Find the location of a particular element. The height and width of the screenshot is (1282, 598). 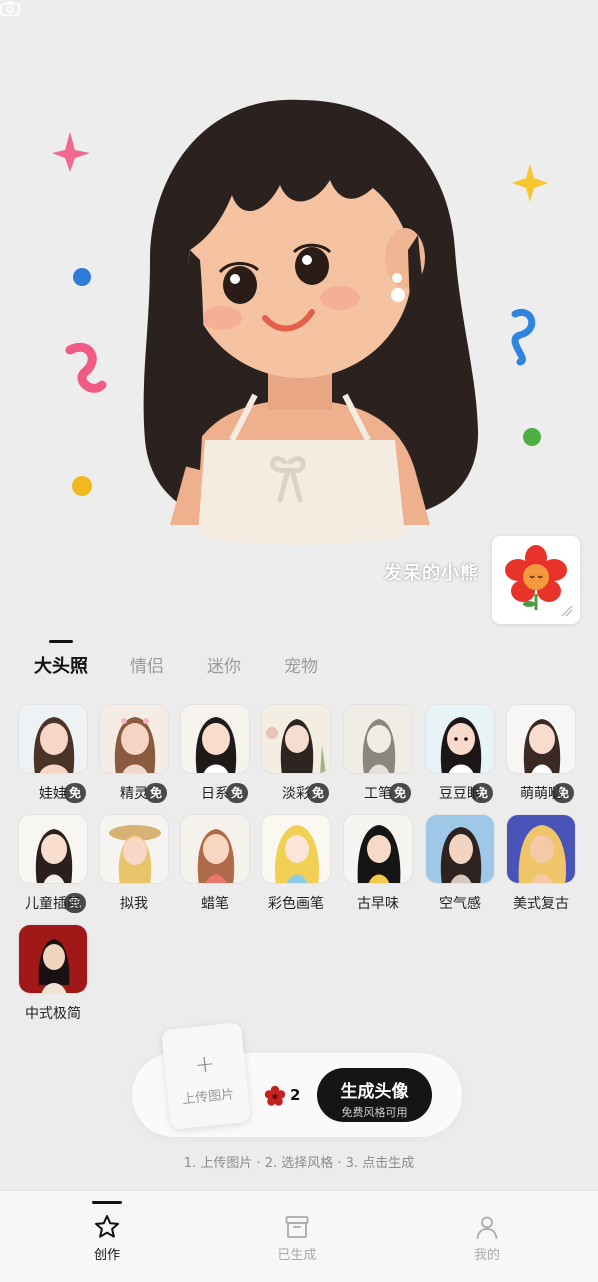

style-item: 拟我 is located at coordinates (134, 865).